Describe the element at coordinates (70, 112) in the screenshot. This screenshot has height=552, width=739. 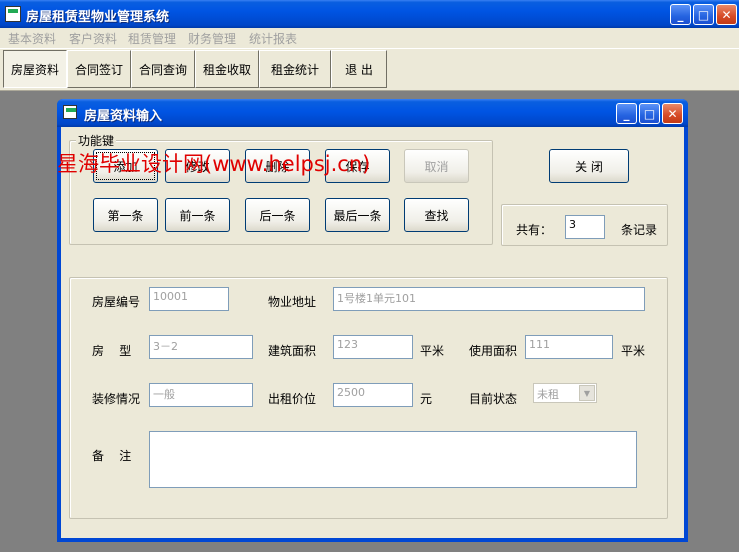
I see `child-window-icon` at that location.